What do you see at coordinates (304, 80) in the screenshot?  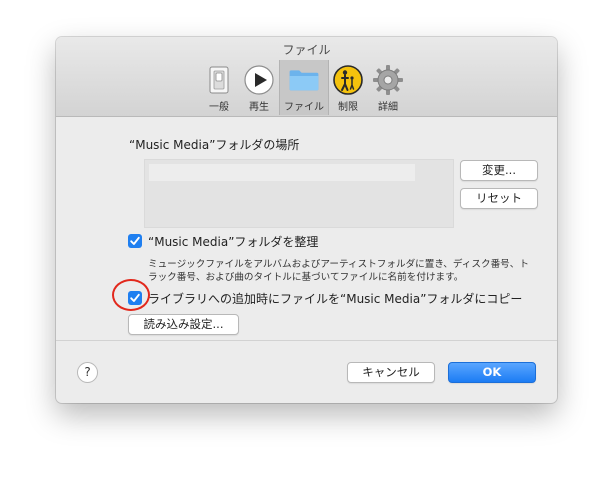 I see `folder-icon` at bounding box center [304, 80].